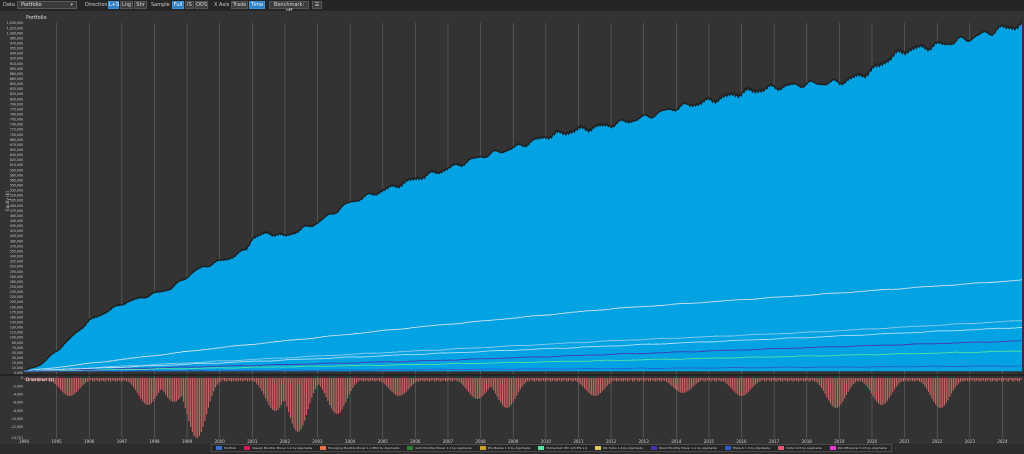 Image resolution: width=1024 pixels, height=454 pixels. I want to click on legend-item: Stock Monthly Mover 1.1 by Algohaide, so click(684, 448).